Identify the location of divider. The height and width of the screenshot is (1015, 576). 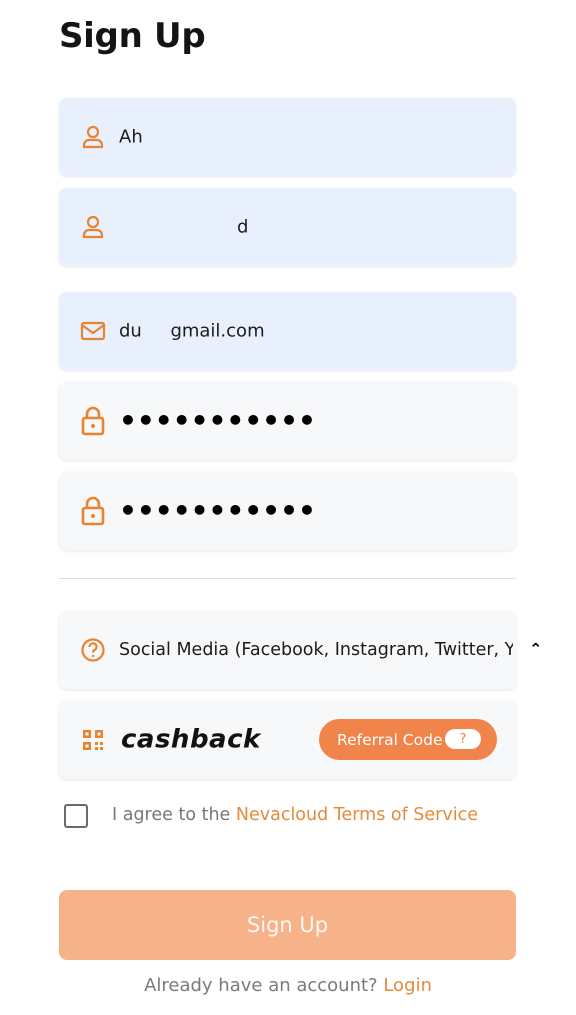
(287, 578).